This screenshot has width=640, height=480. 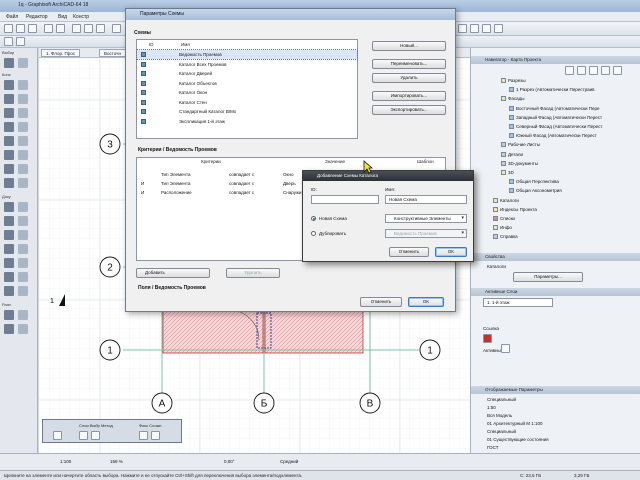 What do you see at coordinates (451, 252) in the screenshot?
I see `subdialog-ok-button: OK` at bounding box center [451, 252].